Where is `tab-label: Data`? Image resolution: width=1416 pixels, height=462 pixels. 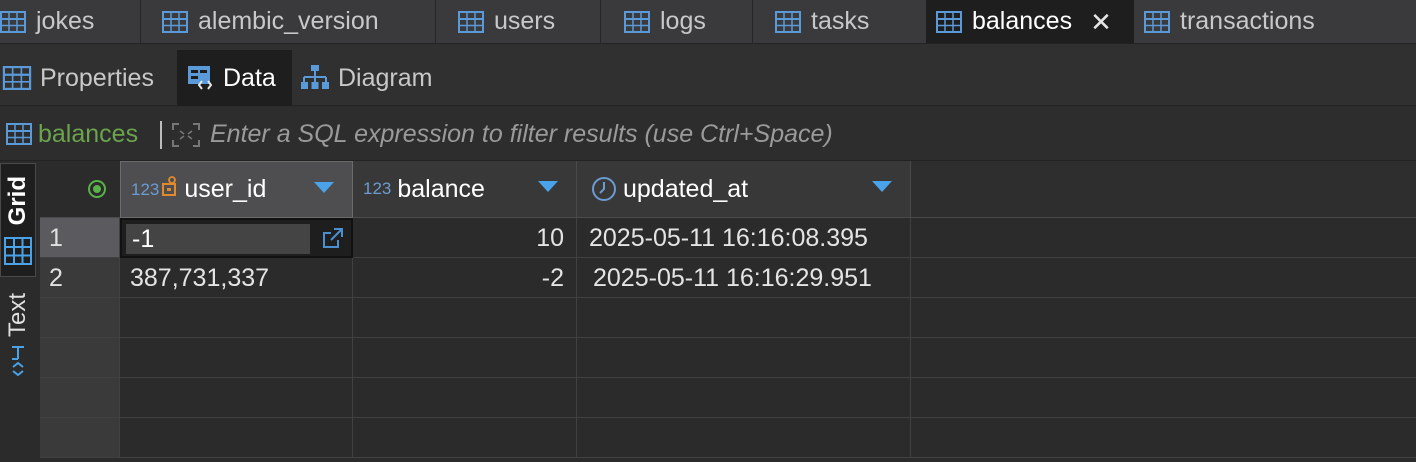 tab-label: Data is located at coordinates (249, 77).